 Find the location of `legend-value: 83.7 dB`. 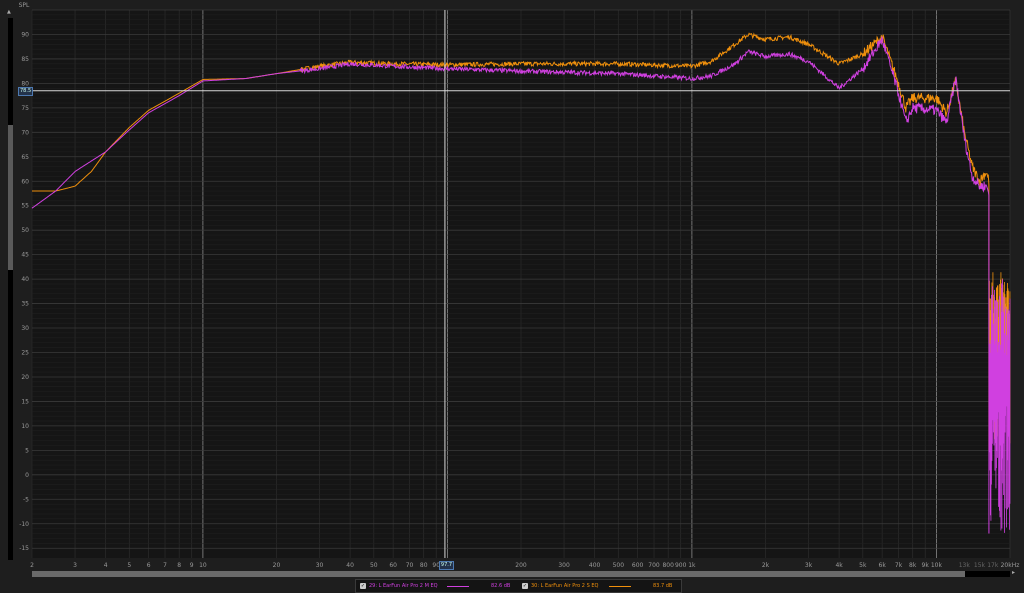

legend-value: 83.7 dB is located at coordinates (663, 586).